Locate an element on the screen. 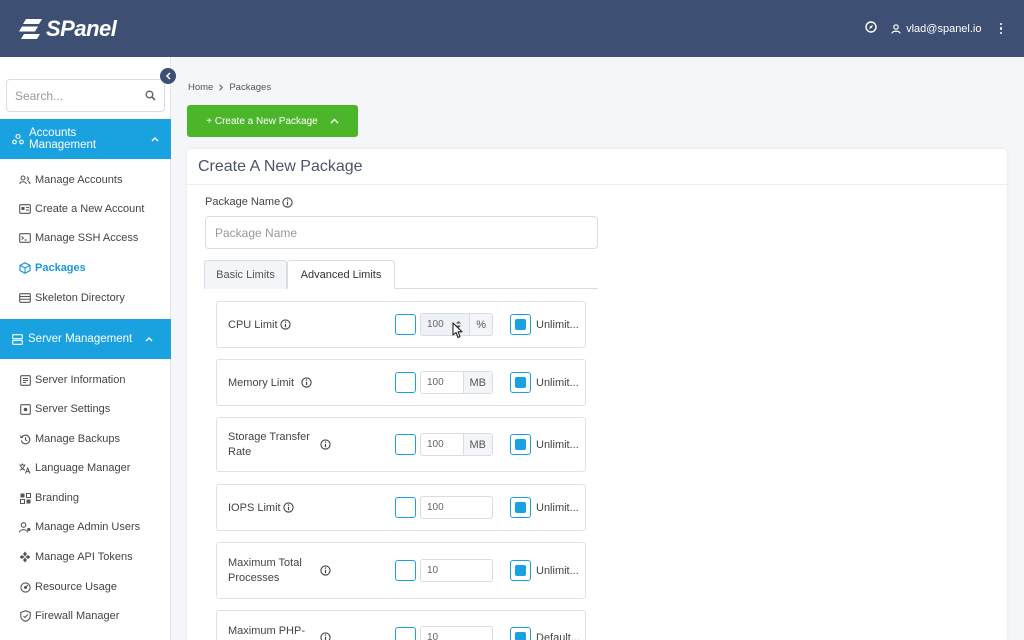  card-title: Create A New Package is located at coordinates (280, 166).